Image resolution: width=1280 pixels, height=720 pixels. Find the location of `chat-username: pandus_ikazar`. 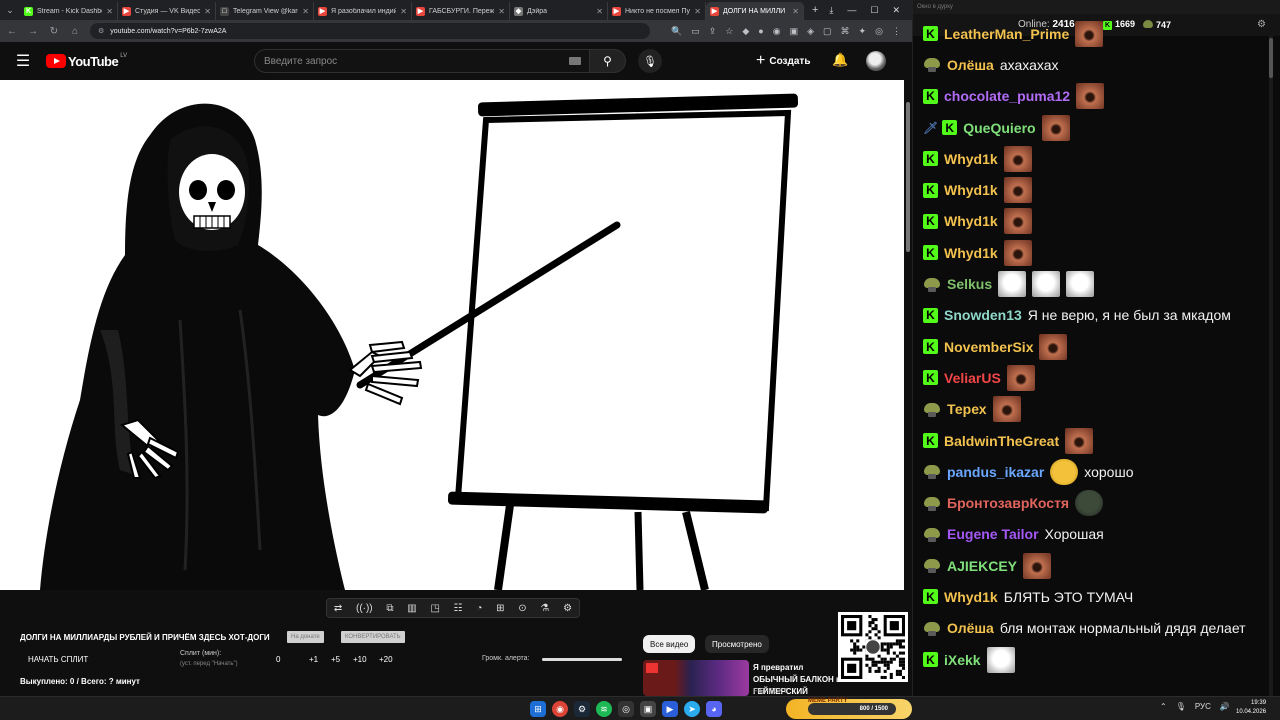

chat-username: pandus_ikazar is located at coordinates (995, 472).